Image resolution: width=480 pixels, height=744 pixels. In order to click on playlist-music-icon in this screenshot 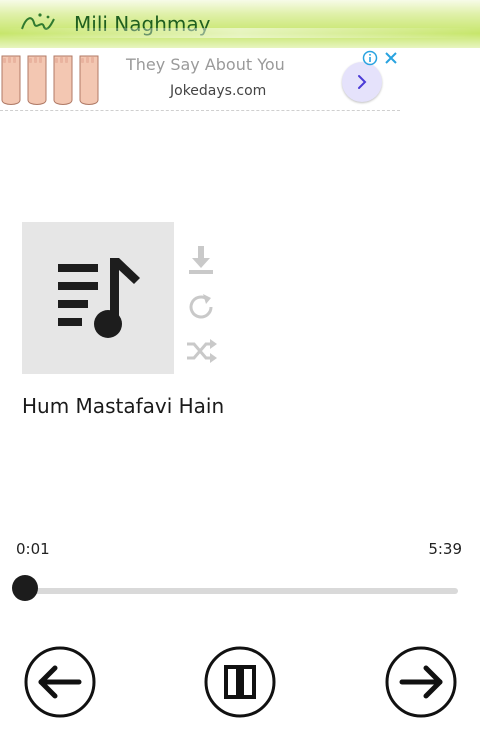, I will do `click(99, 298)`.